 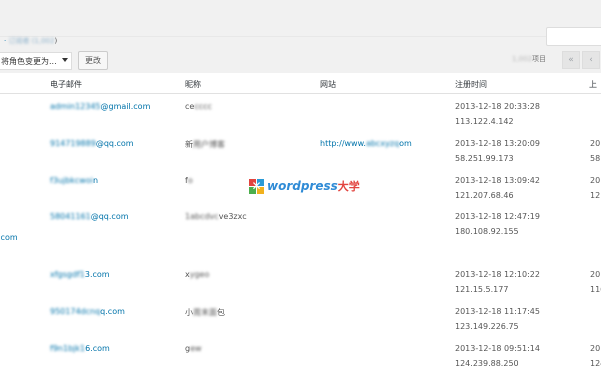 What do you see at coordinates (571, 60) in the screenshot?
I see `first-page-button: «` at bounding box center [571, 60].